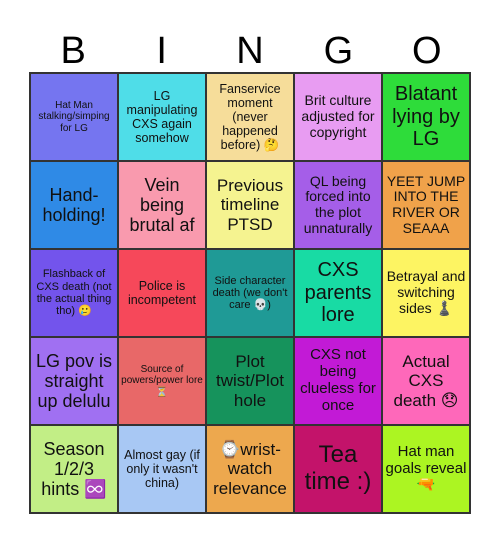 Image resolution: width=500 pixels, height=544 pixels. I want to click on bingo-cell: Actual CXS death 😞, so click(426, 381).